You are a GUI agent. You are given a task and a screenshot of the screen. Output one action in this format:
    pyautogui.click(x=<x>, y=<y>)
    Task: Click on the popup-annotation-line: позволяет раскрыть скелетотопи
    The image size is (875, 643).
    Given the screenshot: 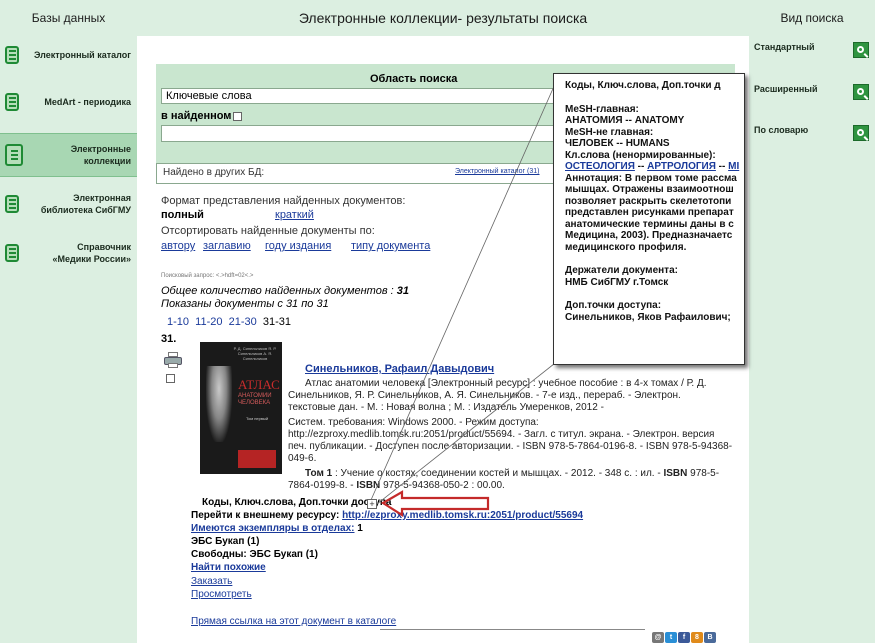 What is the action you would take?
    pyautogui.click(x=648, y=201)
    